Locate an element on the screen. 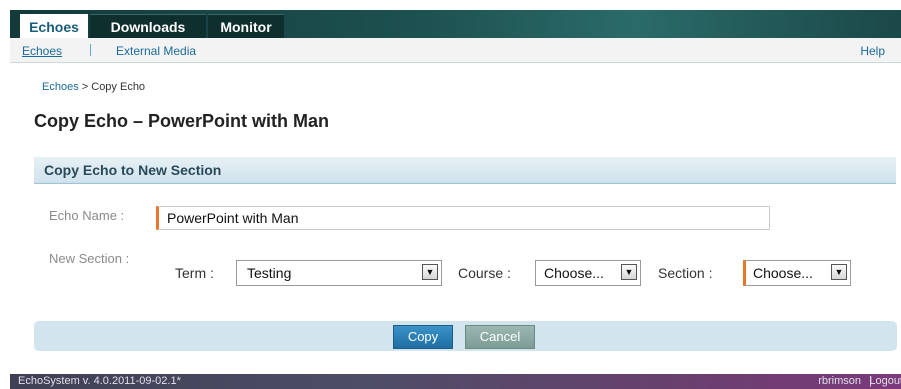 The image size is (901, 389). section-label: Section : is located at coordinates (685, 273).